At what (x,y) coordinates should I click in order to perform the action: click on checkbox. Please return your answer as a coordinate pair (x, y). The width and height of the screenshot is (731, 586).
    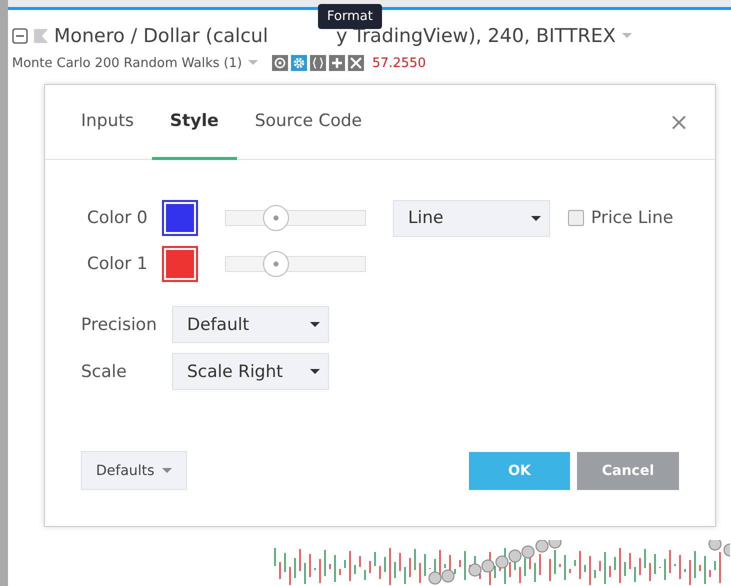
    Looking at the image, I should click on (576, 218).